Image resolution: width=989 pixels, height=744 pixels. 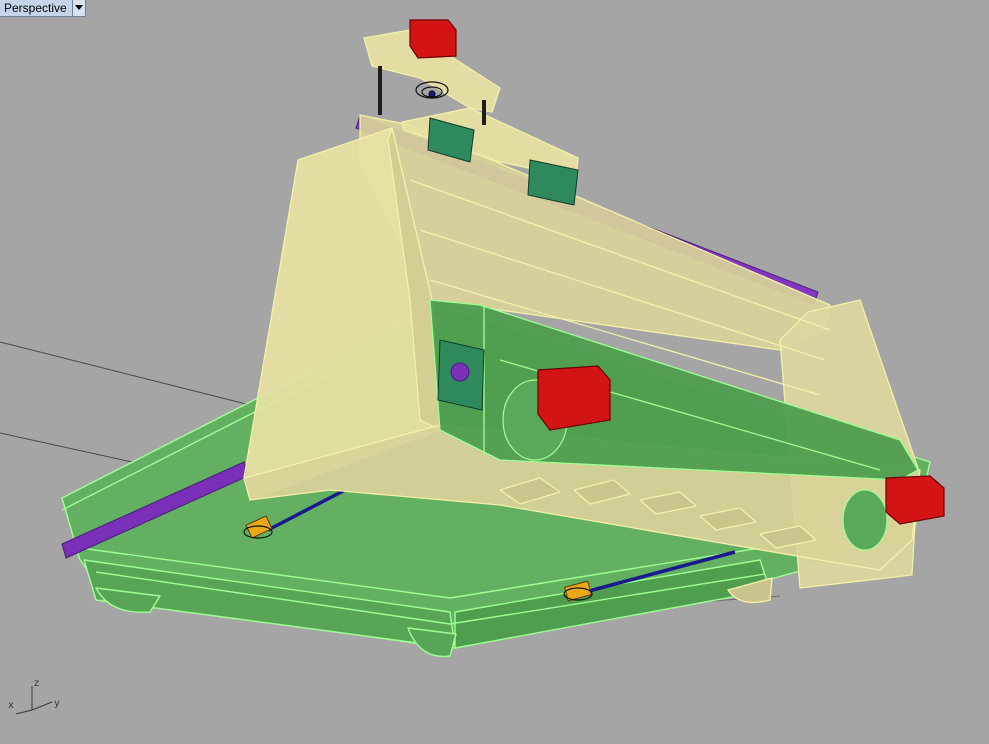 I want to click on viewport-title-tab: Perspective, so click(x=43, y=8).